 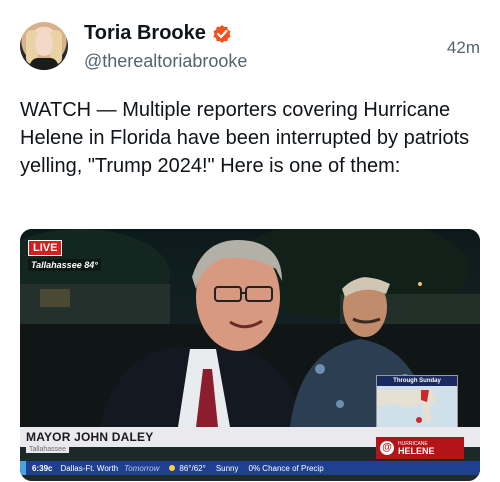 I want to click on avatar-top, so click(x=44, y=64).